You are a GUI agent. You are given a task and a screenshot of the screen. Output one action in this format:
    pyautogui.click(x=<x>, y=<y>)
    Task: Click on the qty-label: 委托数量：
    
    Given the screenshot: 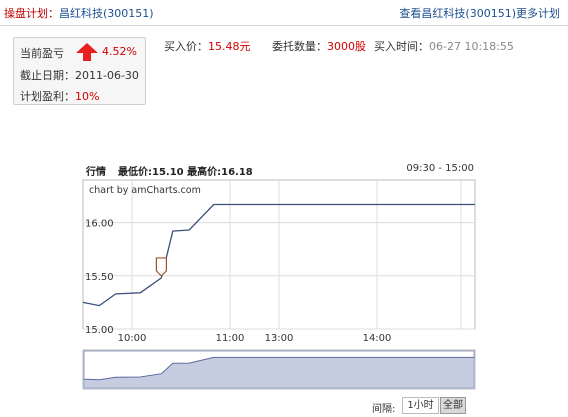 What is the action you would take?
    pyautogui.click(x=299, y=46)
    